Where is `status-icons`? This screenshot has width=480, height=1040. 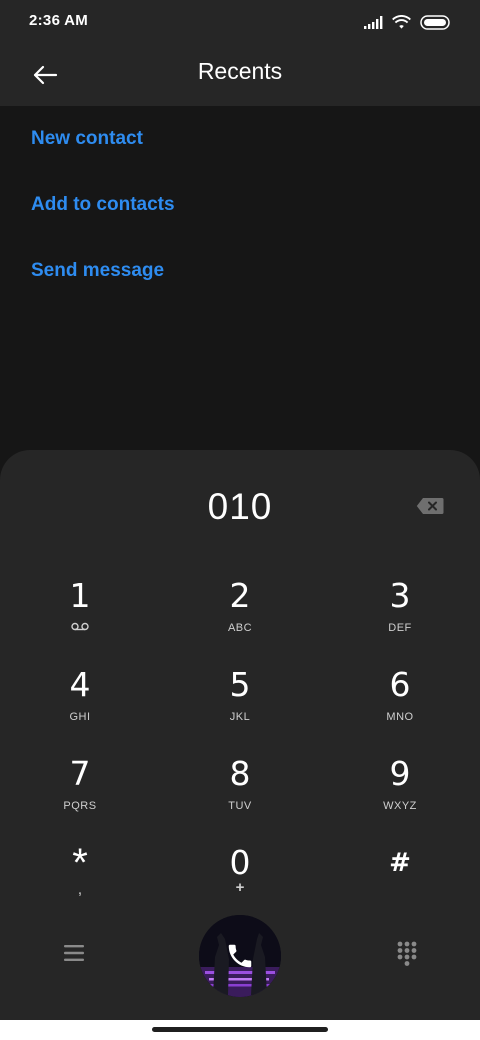
status-icons is located at coordinates (407, 22).